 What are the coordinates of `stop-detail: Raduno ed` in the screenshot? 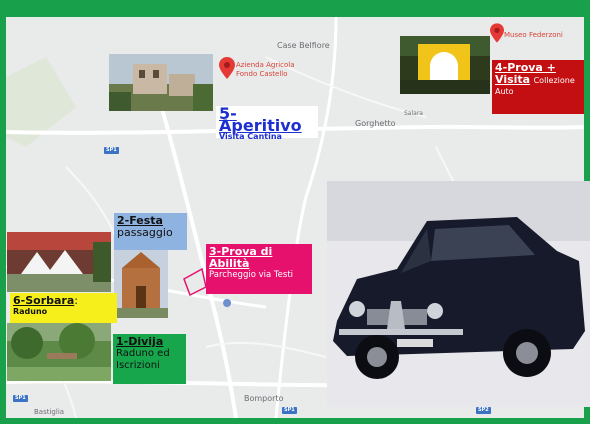 It's located at (143, 353).